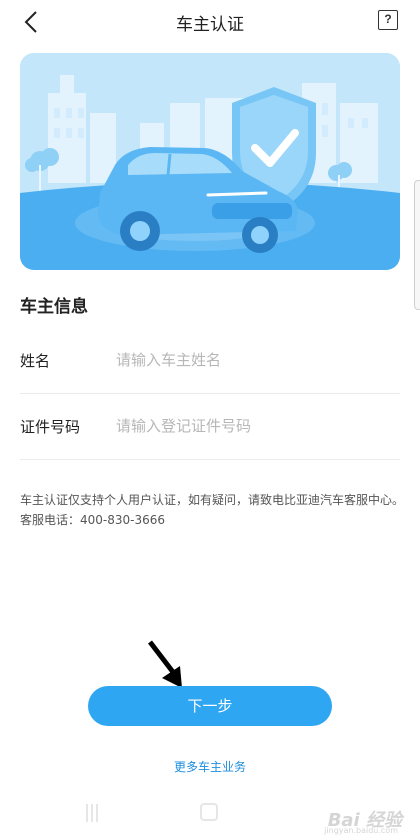  I want to click on notice-line-1: 车主认证仅支持个人用户认证，如有疑问，请致电比亚迪汽车客服中心。, so click(212, 500).